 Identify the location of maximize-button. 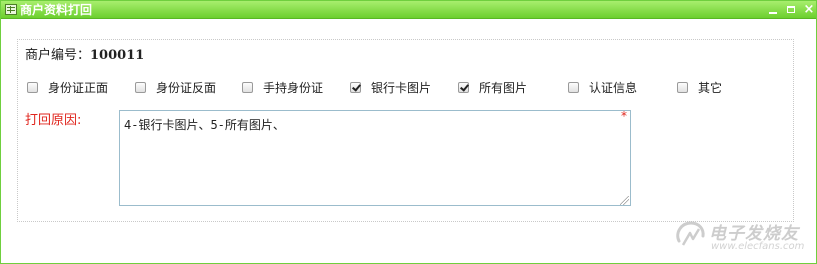
(791, 9).